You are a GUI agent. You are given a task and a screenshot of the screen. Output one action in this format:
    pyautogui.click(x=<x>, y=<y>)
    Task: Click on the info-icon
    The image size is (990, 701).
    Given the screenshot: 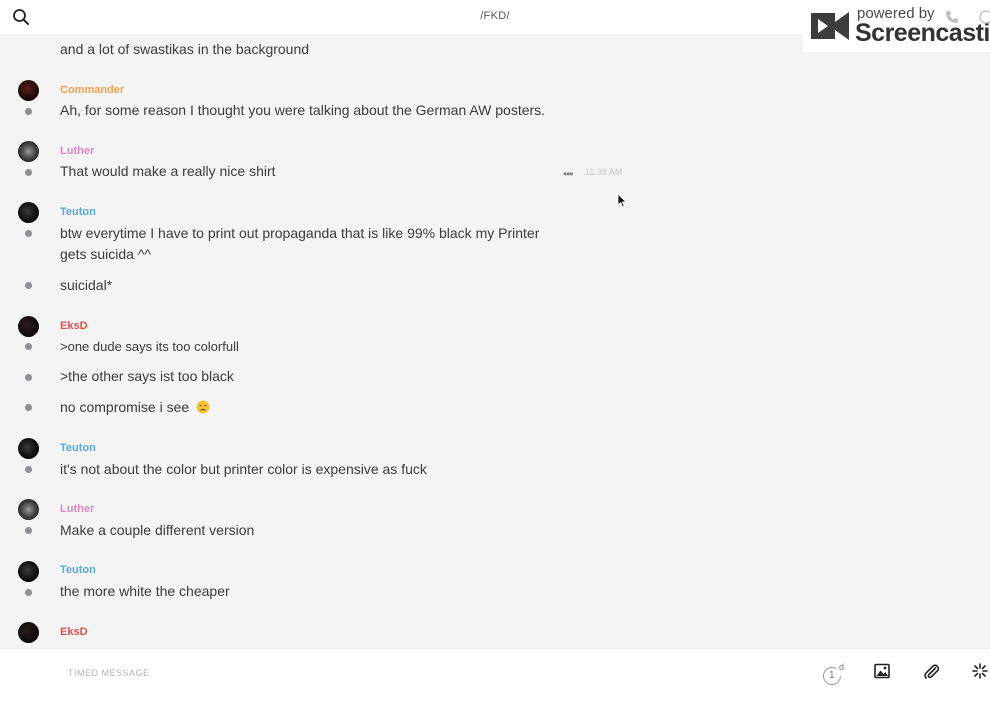 What is the action you would take?
    pyautogui.click(x=984, y=19)
    